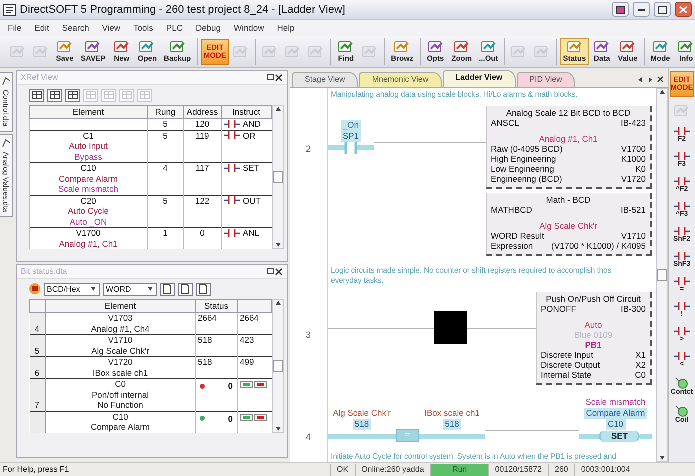  I want to click on view-tab: Stage View, so click(325, 79).